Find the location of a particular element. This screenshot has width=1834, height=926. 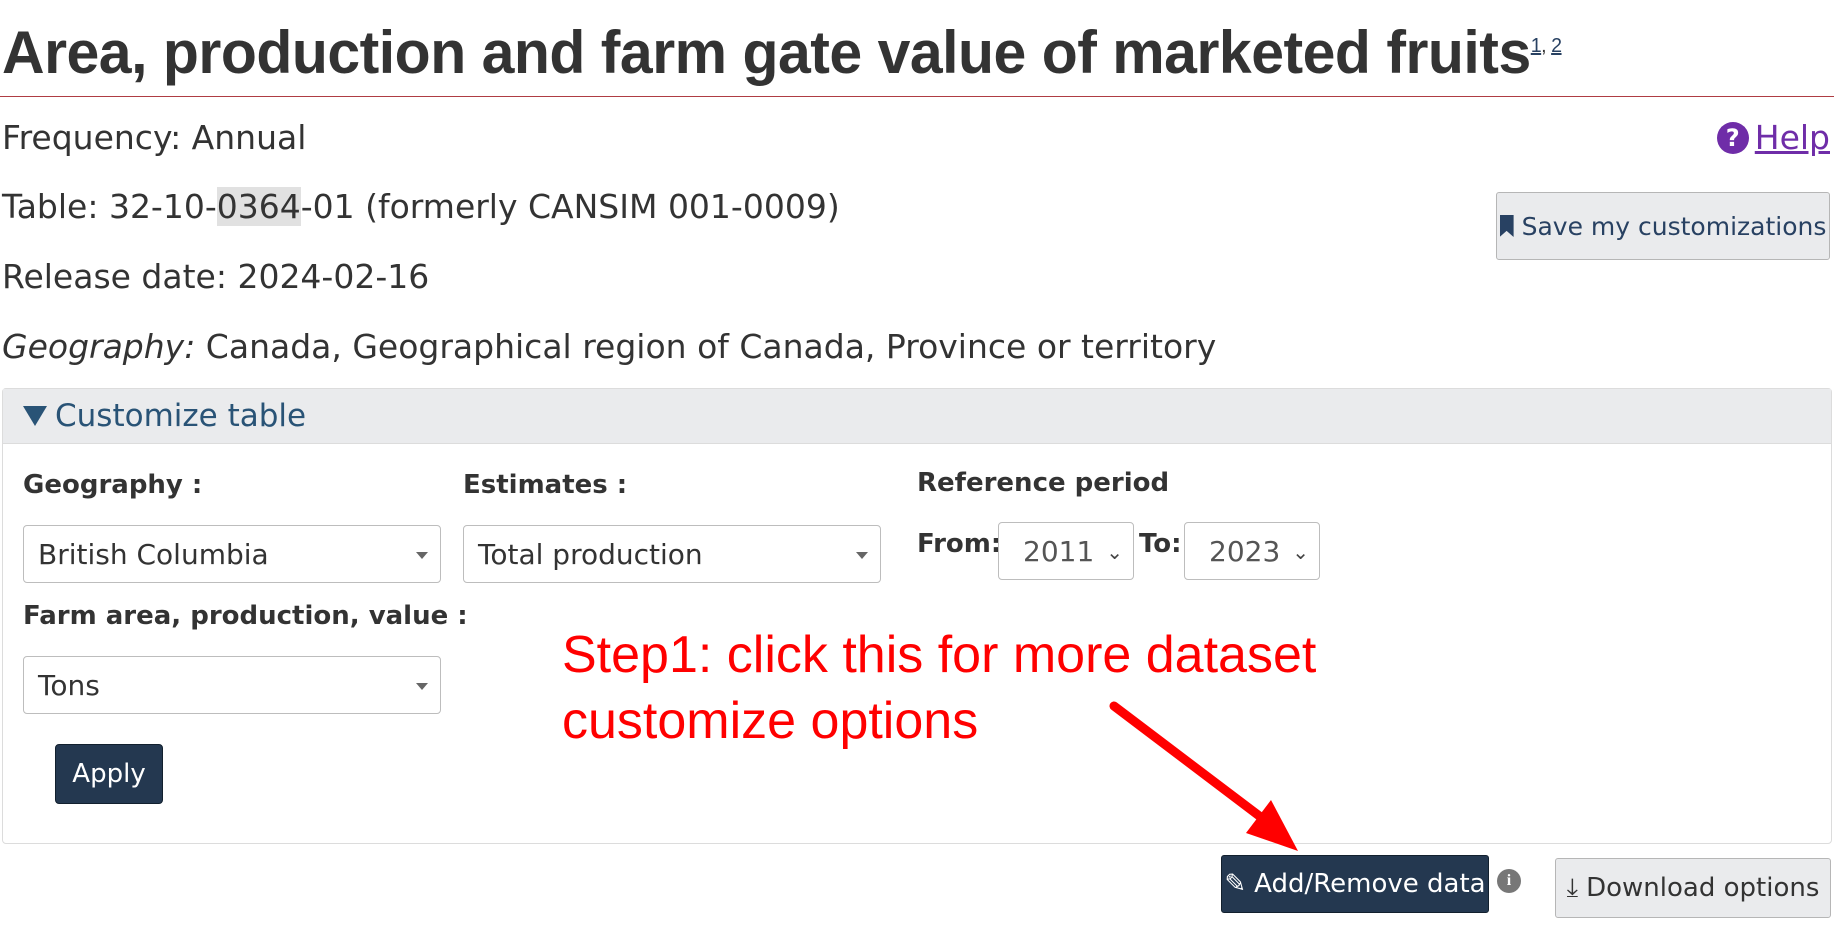

info-icon: i is located at coordinates (1509, 881).